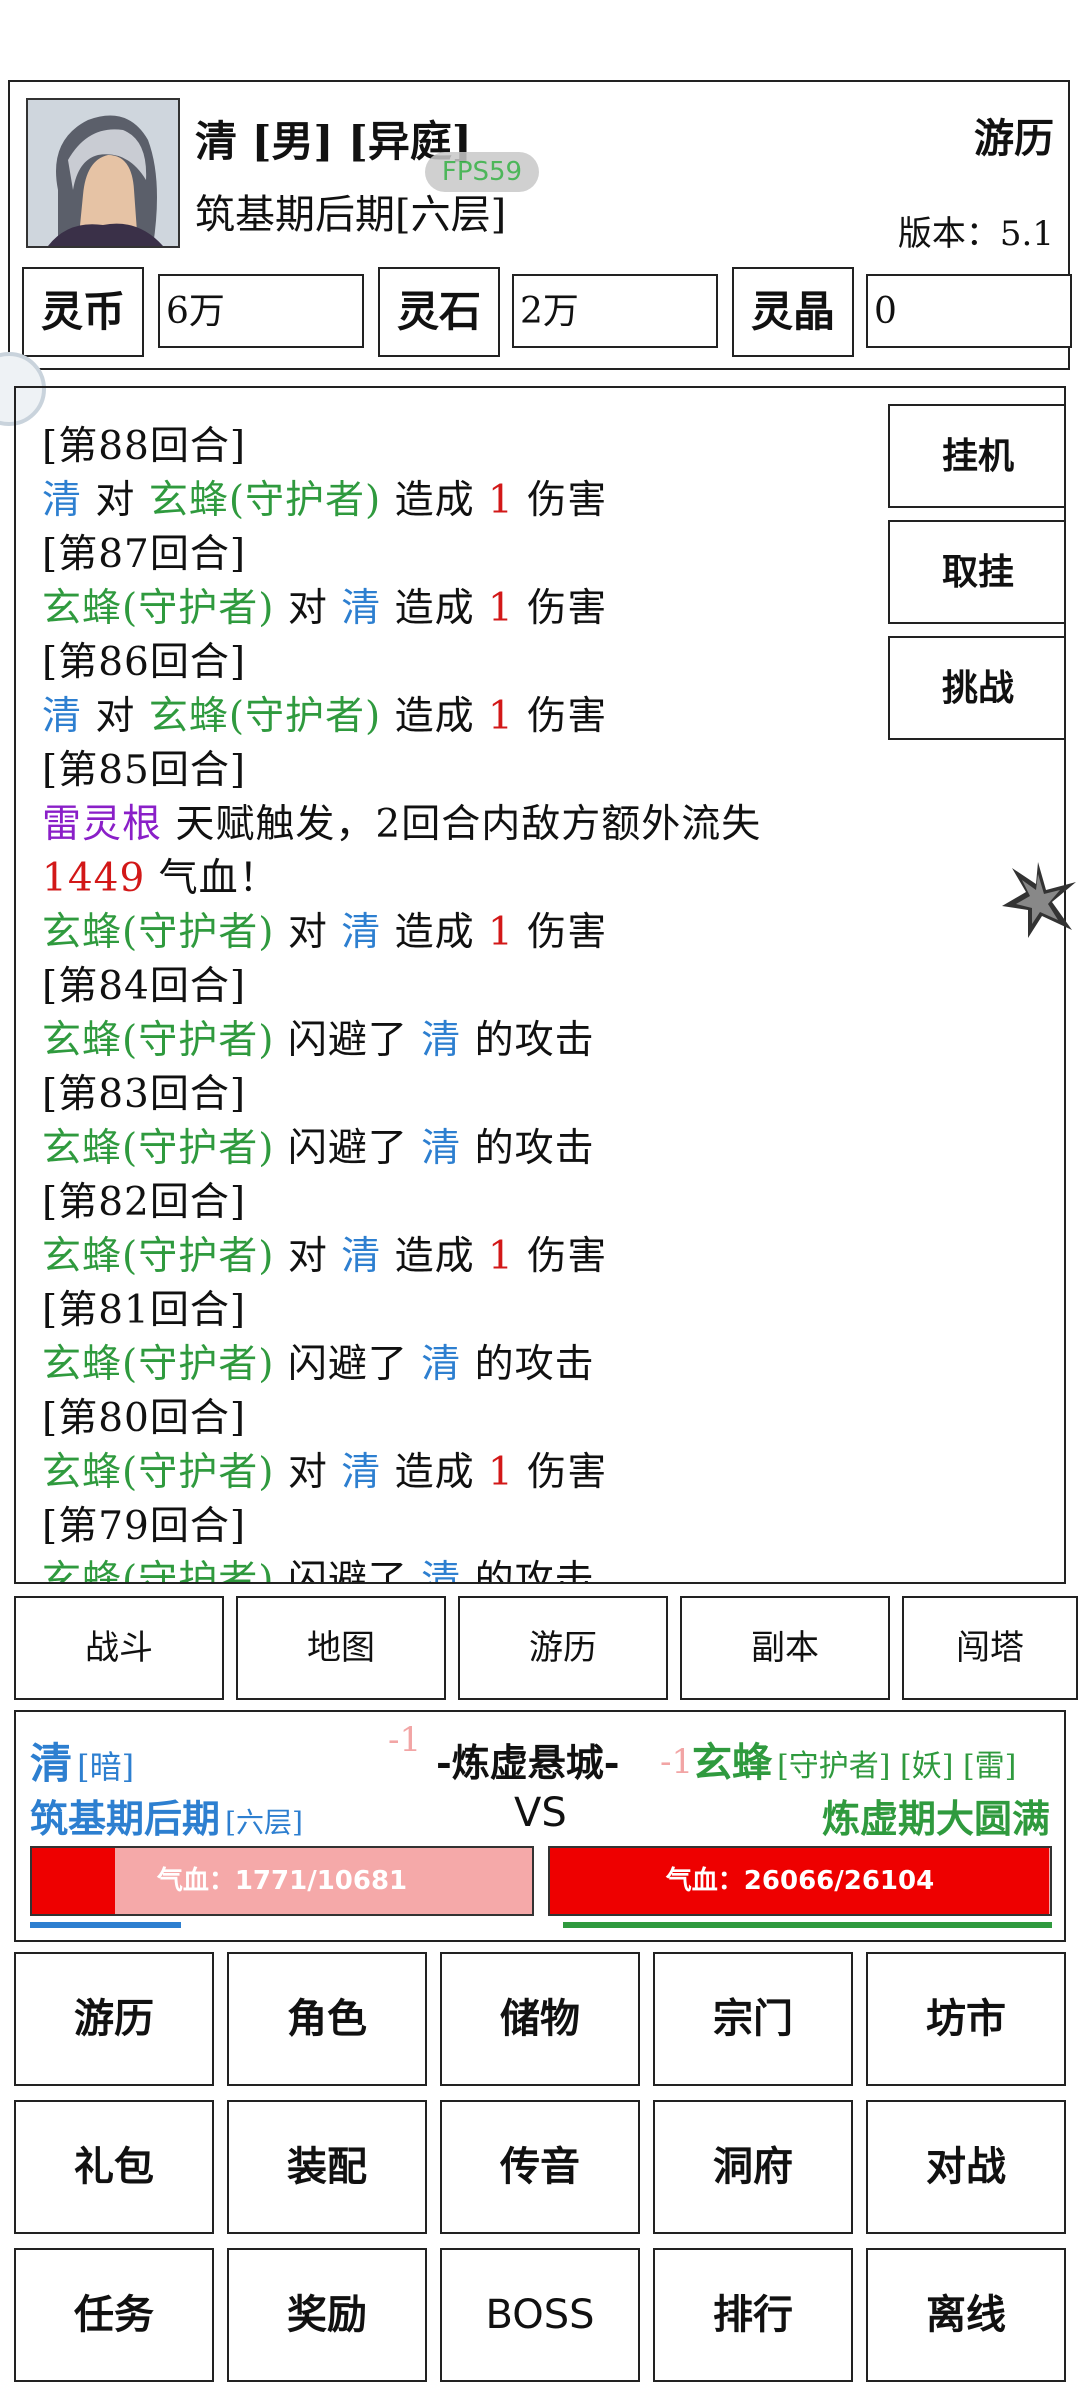 Image resolution: width=1080 pixels, height=2400 pixels. Describe the element at coordinates (327, 2315) in the screenshot. I see `grid-reward-button: 奖励` at that location.